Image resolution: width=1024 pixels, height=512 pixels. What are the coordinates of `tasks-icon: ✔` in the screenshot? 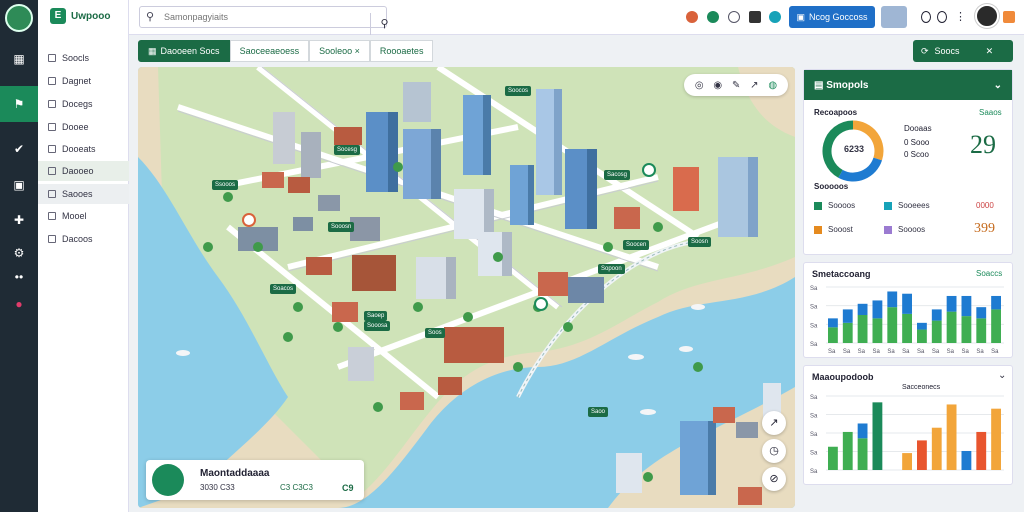 It's located at (19, 149).